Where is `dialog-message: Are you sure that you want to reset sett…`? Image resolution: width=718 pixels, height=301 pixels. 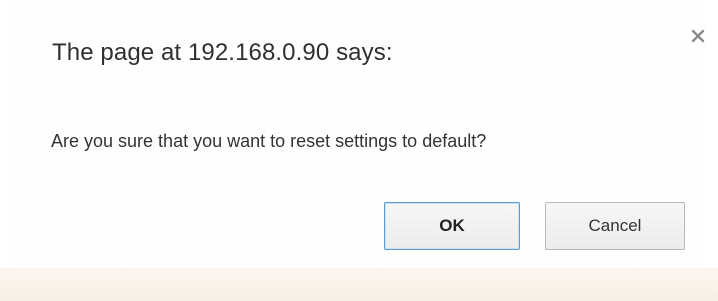
dialog-message: Are you sure that you want to reset sett… is located at coordinates (269, 141).